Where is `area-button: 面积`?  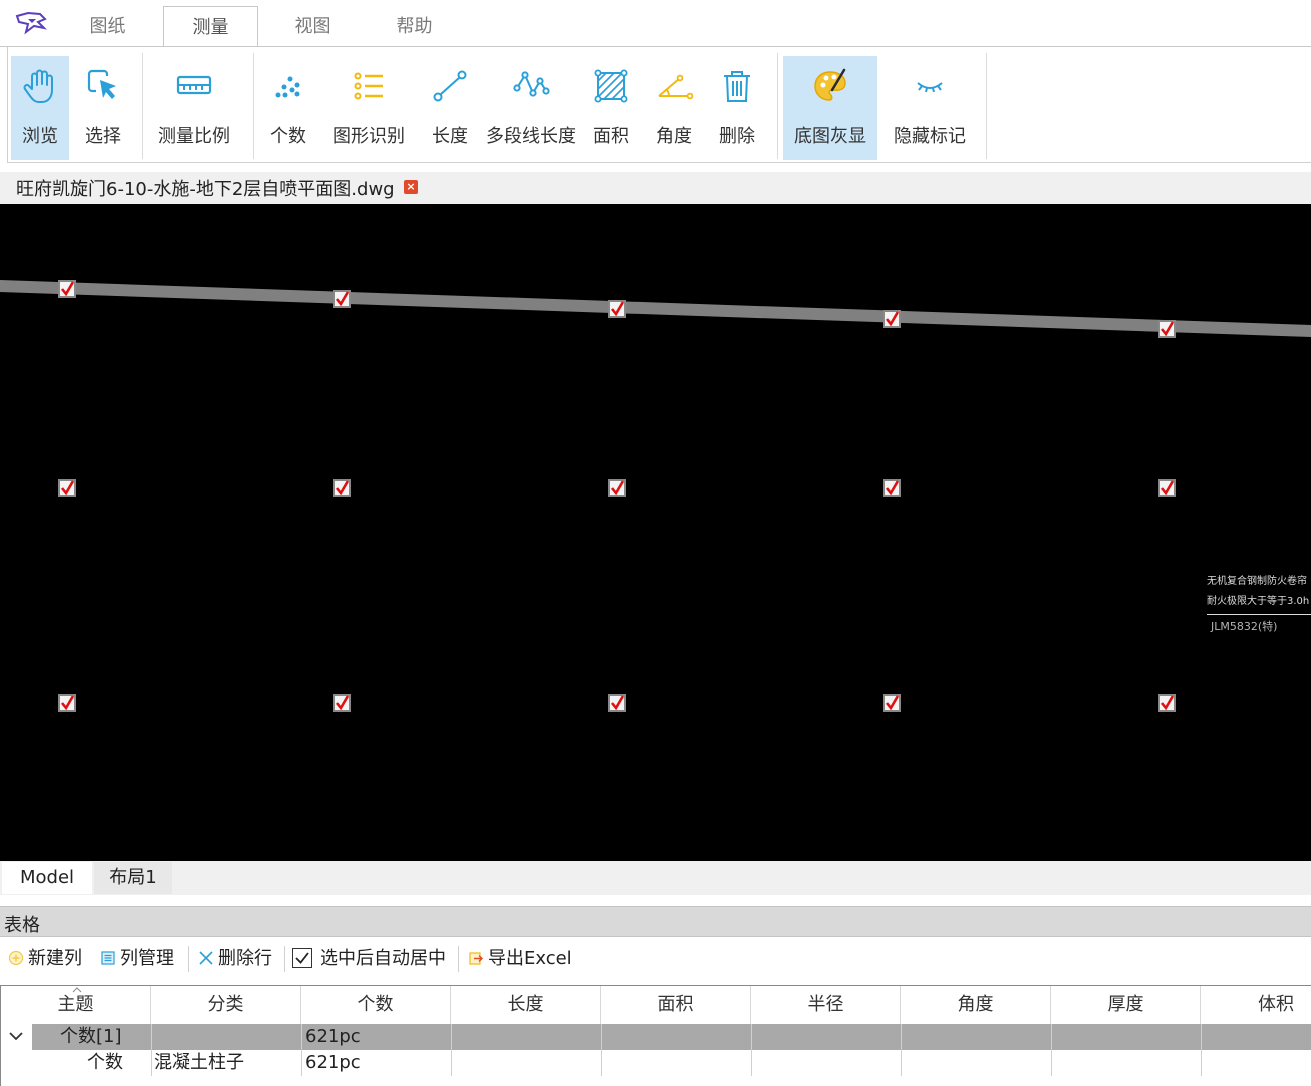
area-button: 面积 is located at coordinates (611, 108).